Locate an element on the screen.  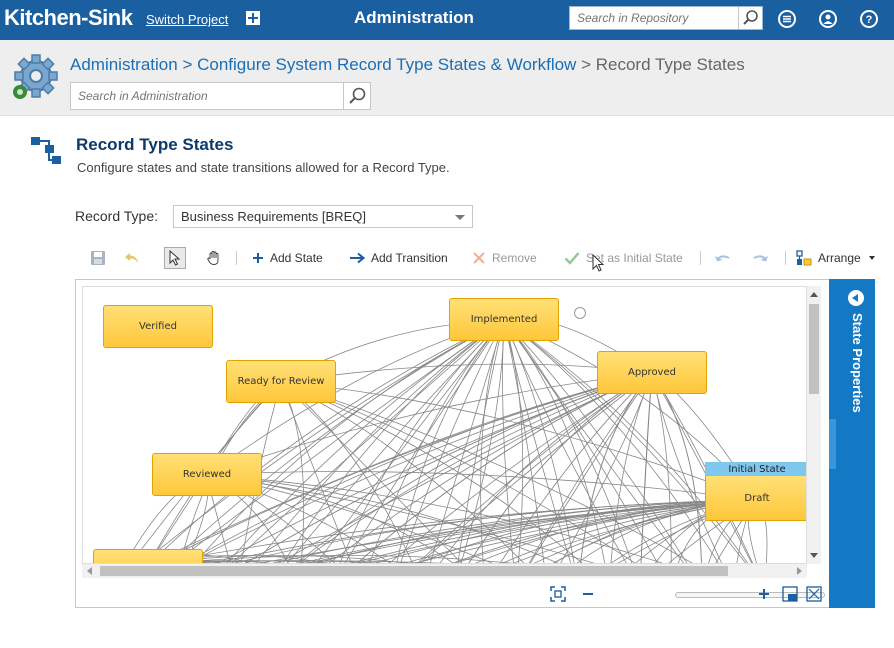
close-icon is located at coordinates (479, 258).